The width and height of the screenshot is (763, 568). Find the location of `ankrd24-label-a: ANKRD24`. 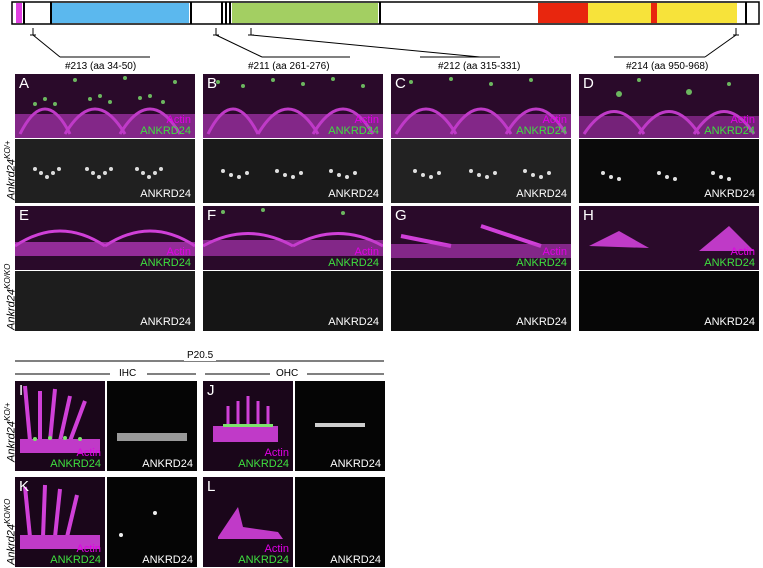

ankrd24-label-a: ANKRD24 is located at coordinates (165, 131).